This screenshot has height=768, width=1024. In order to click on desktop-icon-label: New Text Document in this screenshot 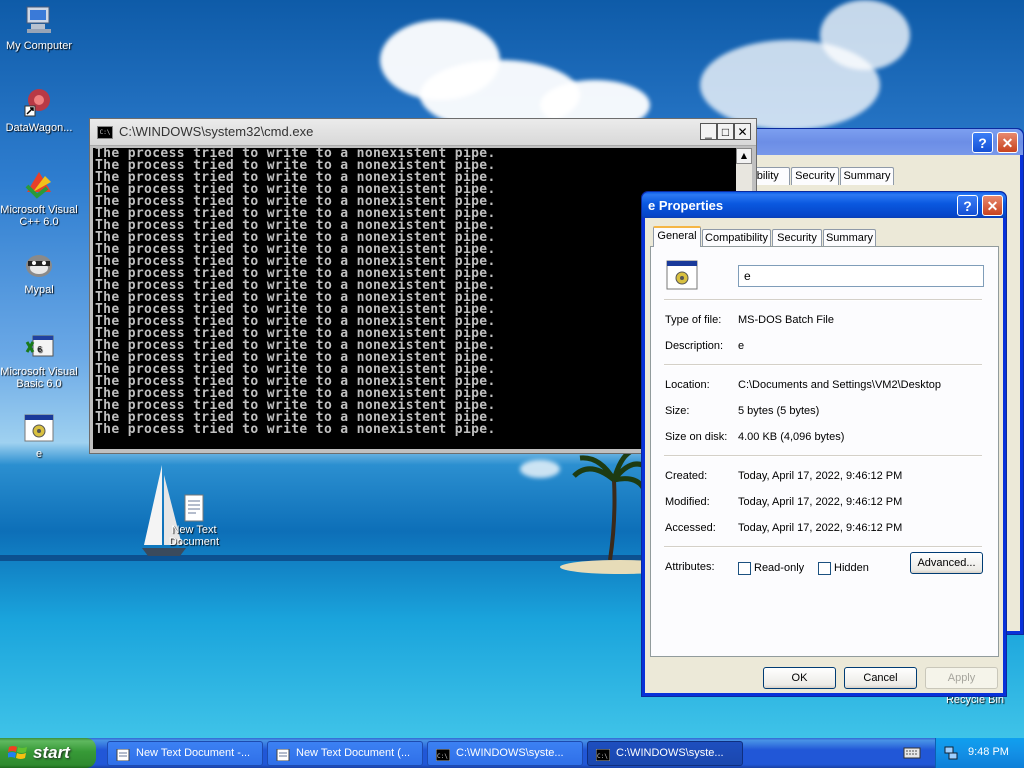, I will do `click(194, 536)`.